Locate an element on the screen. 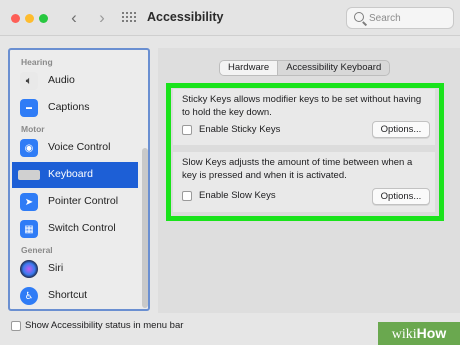  back-arrow-icon: ‹ is located at coordinates (74, 18).